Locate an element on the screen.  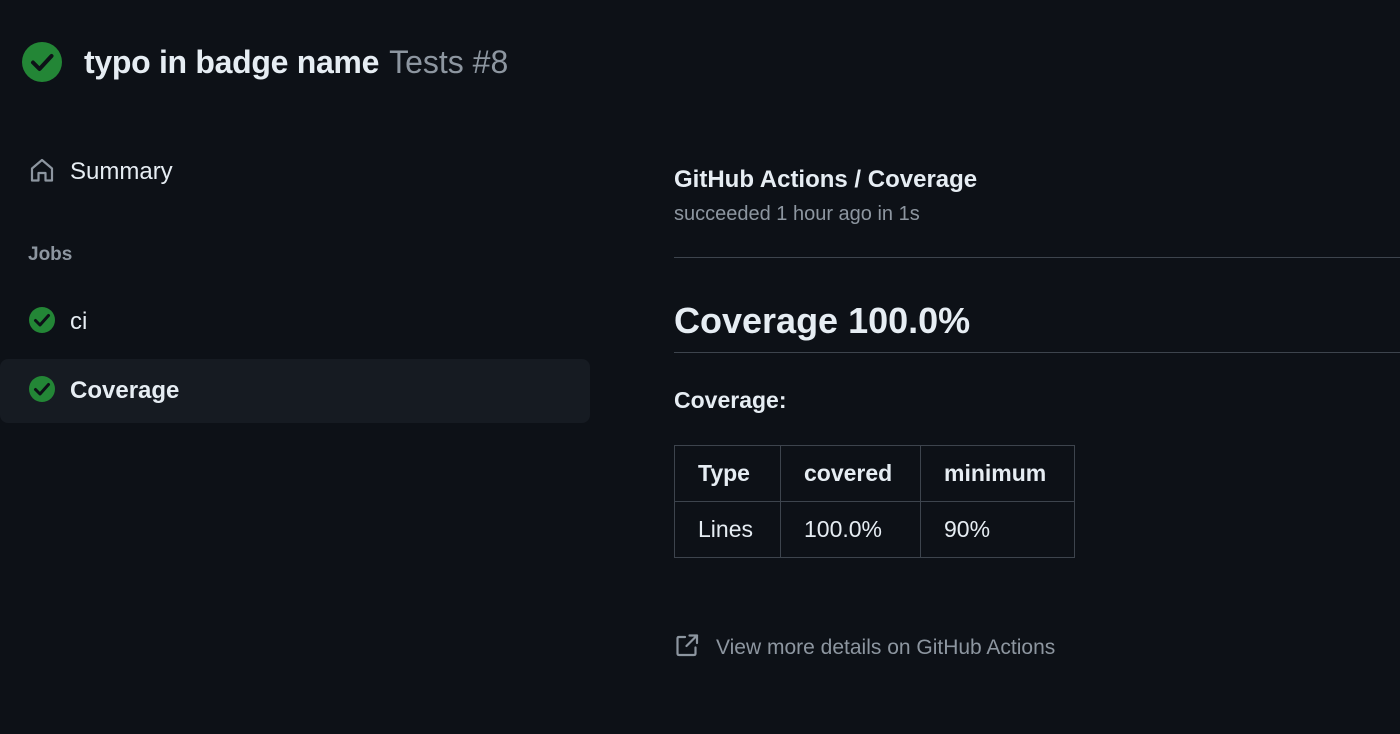
page-header: typo in badge name Tests #8 is located at coordinates (265, 62).